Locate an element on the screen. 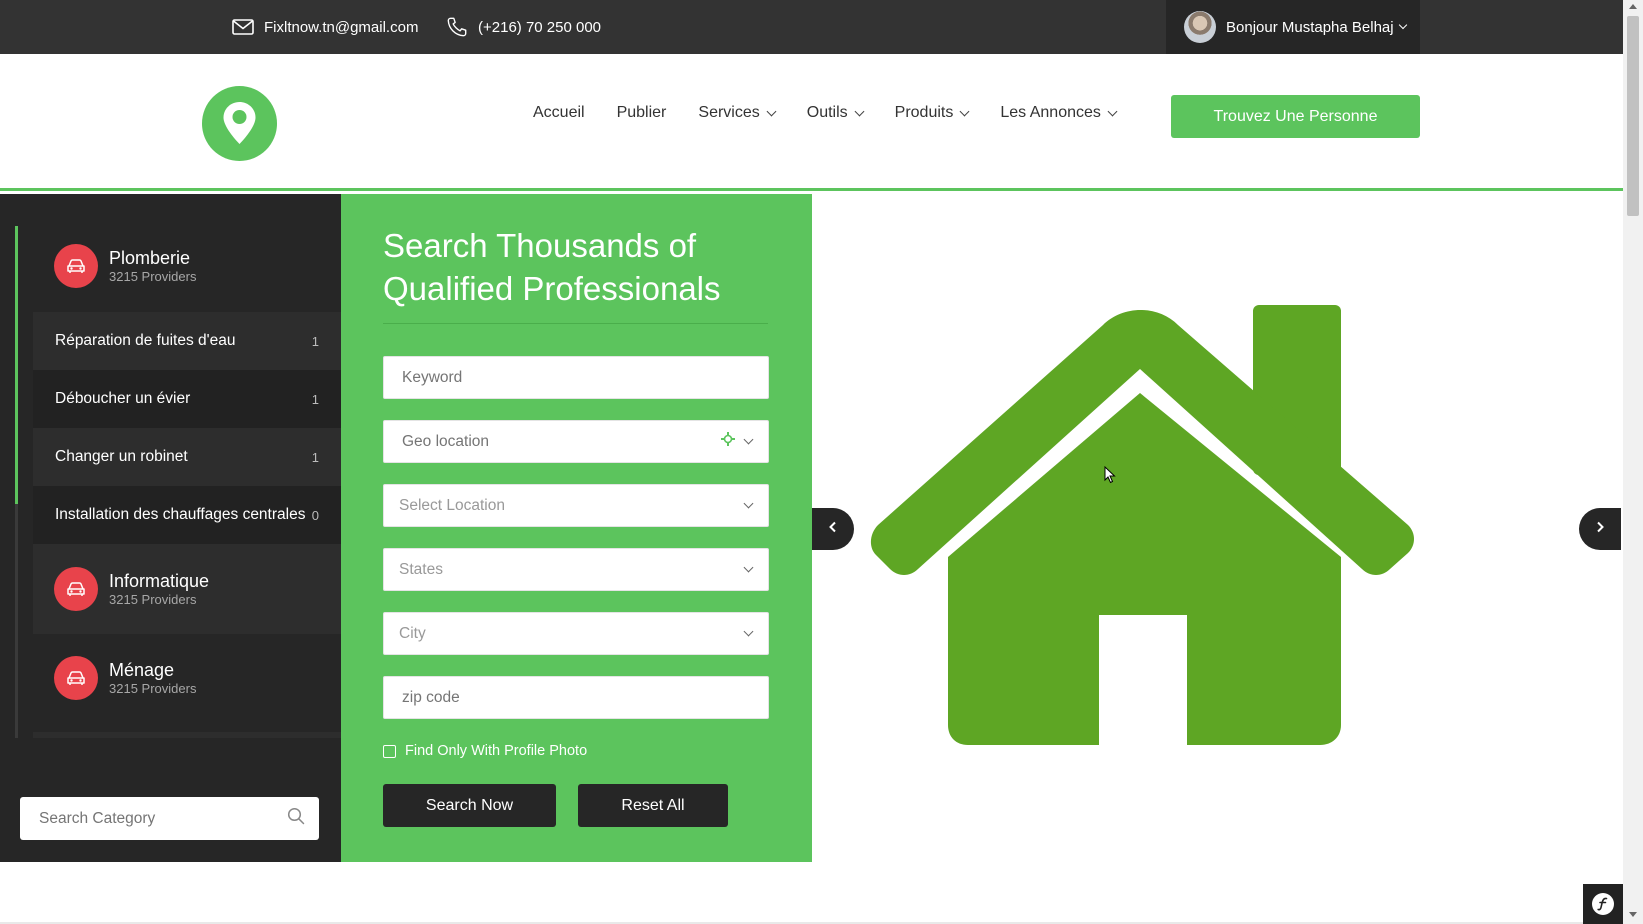 The image size is (1643, 924). location-select: Select Location is located at coordinates (576, 505).